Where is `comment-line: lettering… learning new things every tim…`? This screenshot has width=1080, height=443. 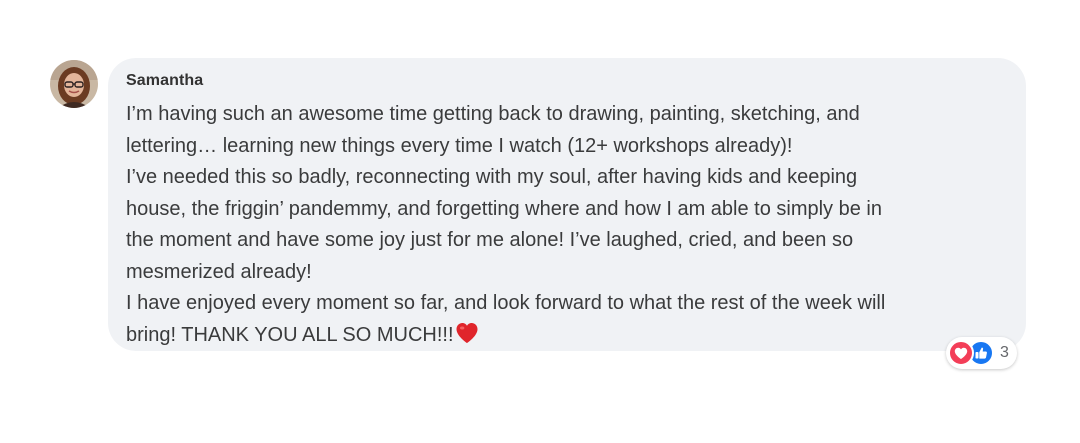
comment-line: lettering… learning new things every tim… is located at coordinates (459, 145).